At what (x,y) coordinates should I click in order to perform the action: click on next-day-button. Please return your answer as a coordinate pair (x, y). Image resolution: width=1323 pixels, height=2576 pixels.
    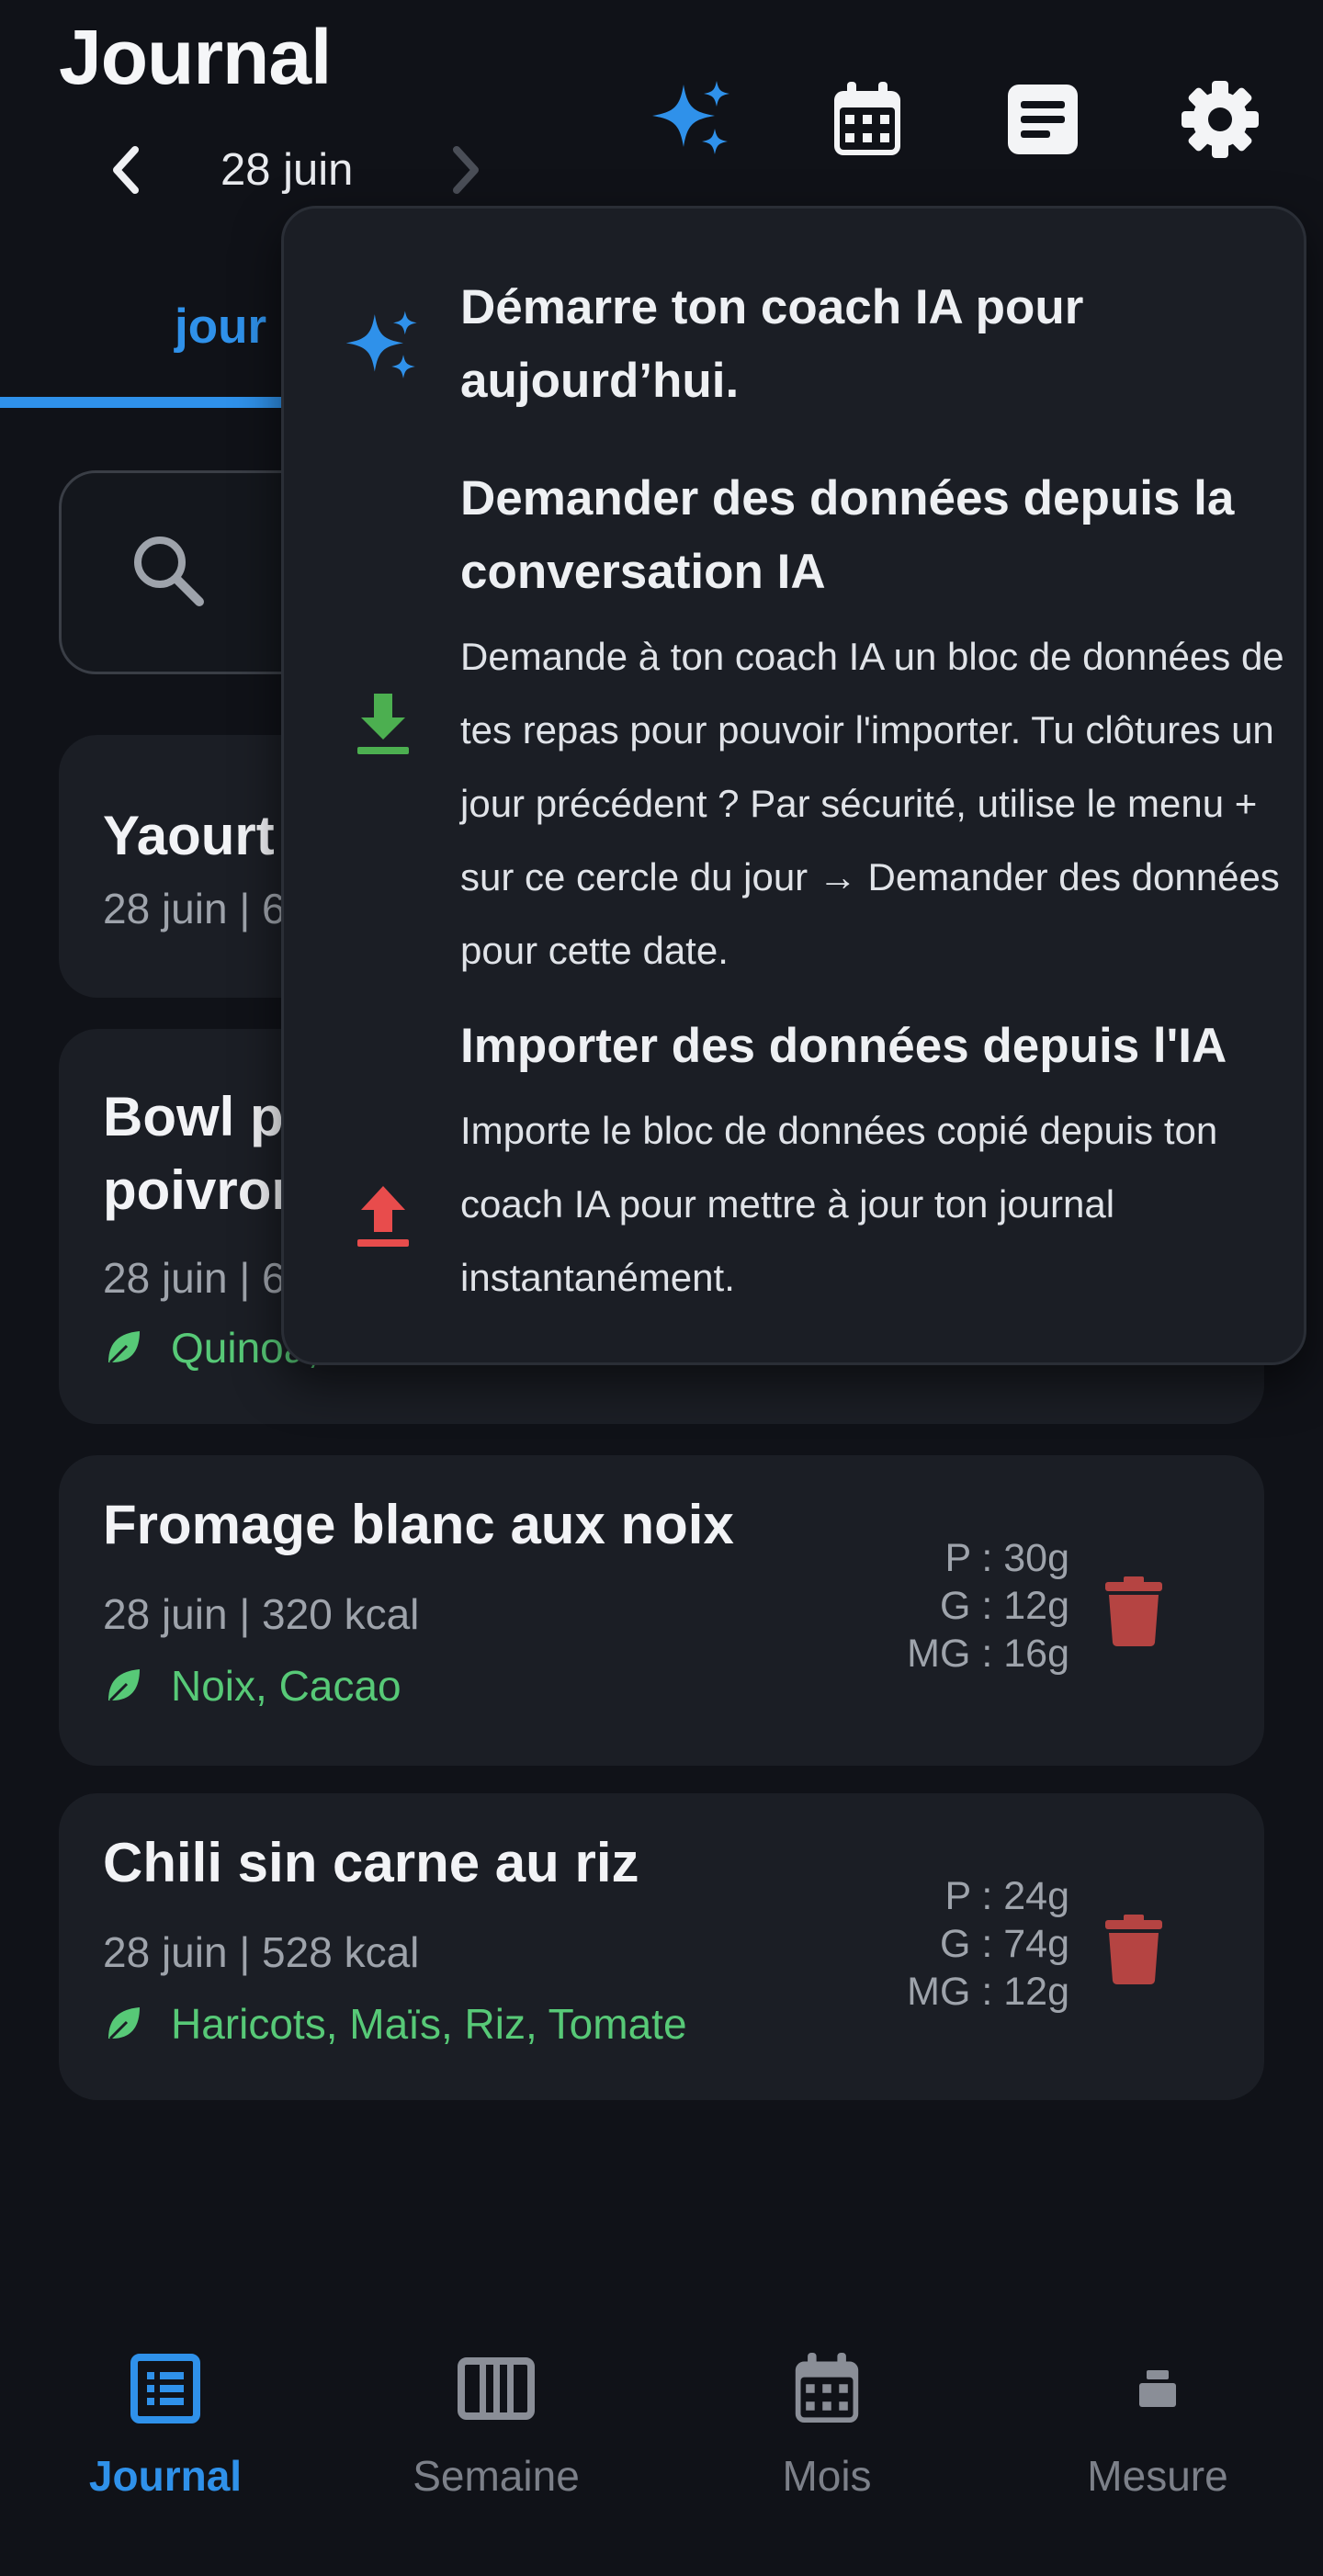
    Looking at the image, I should click on (465, 170).